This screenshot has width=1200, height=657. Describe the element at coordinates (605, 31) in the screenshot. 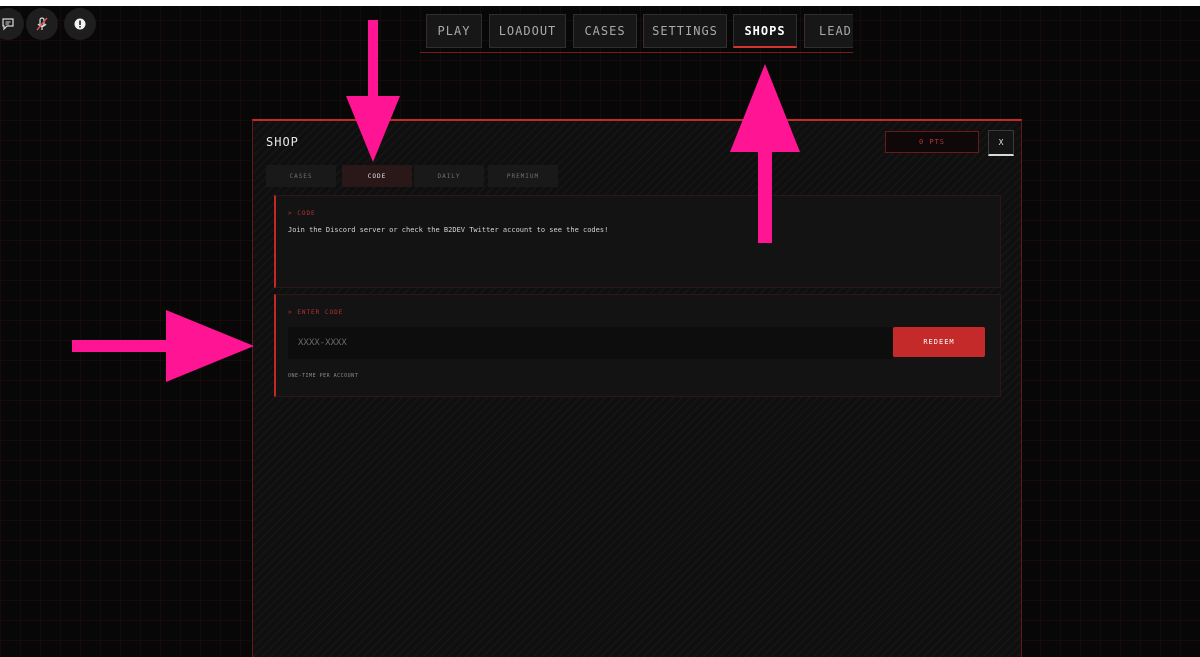

I see `nav-cases: CASES` at that location.